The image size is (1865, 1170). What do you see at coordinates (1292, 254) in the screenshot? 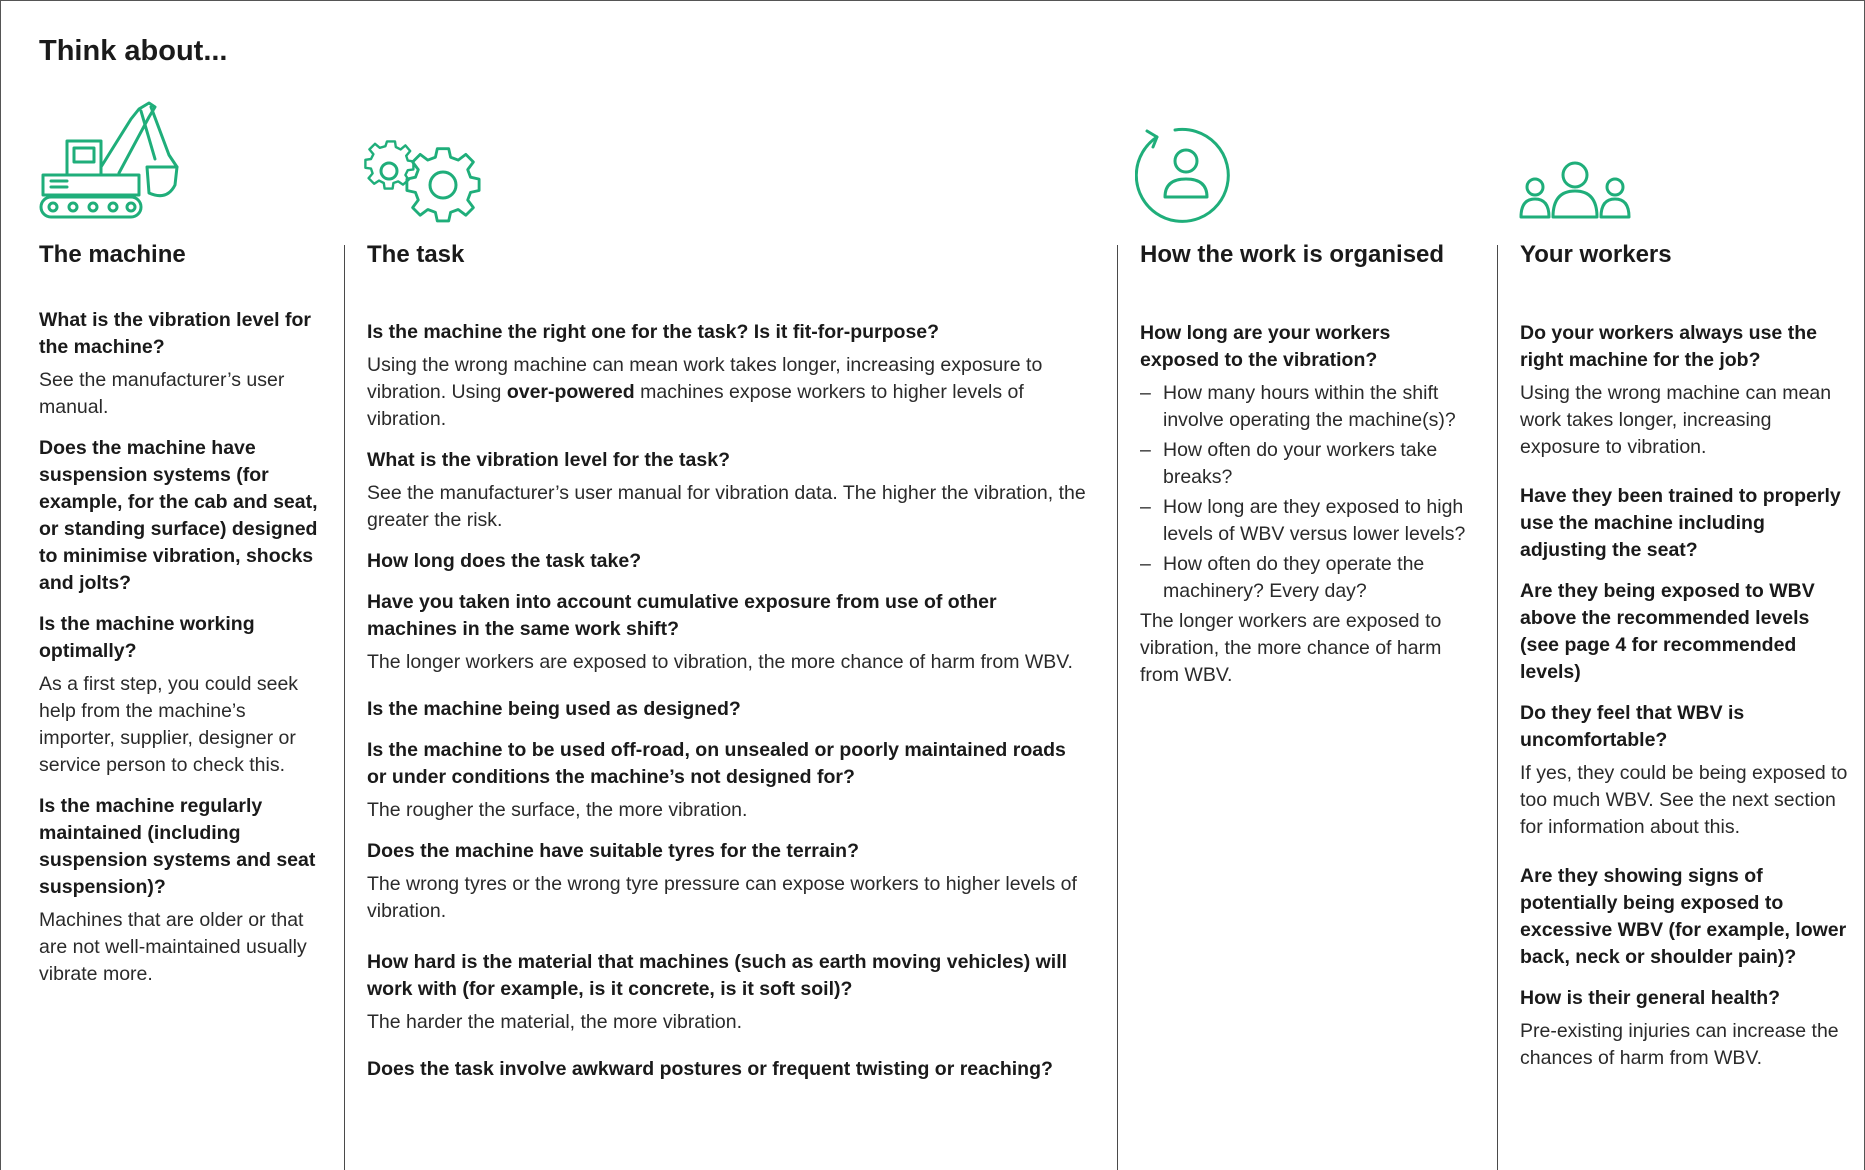
I see `col-title-organised: How the work is organised` at bounding box center [1292, 254].